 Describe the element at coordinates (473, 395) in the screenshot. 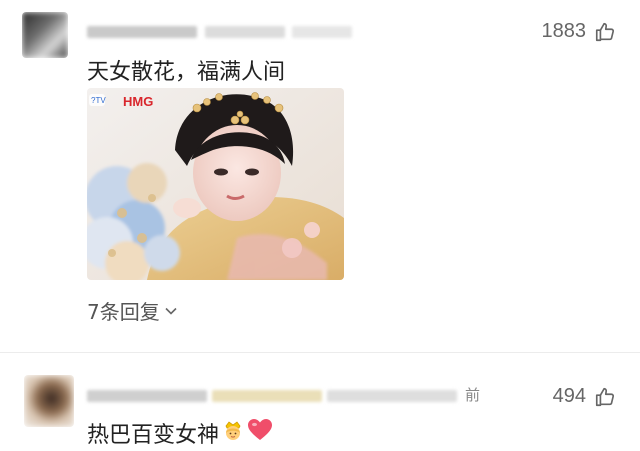

I see `timestamp-suffix: 前` at that location.